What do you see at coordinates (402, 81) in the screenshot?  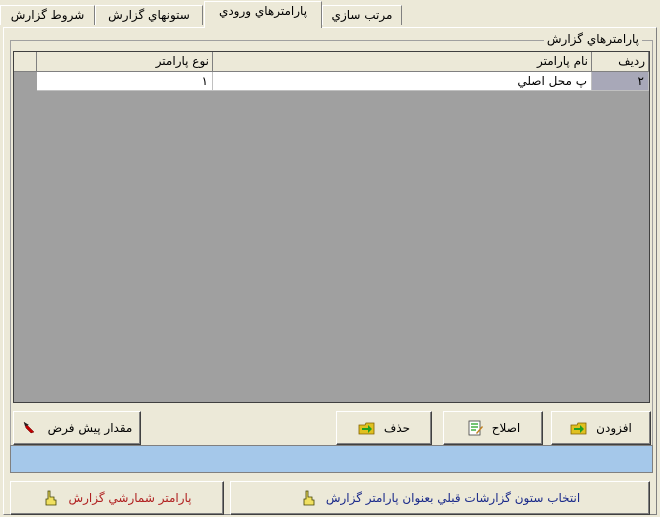 I see `table-row-name-cell: پ محل اصلي` at bounding box center [402, 81].